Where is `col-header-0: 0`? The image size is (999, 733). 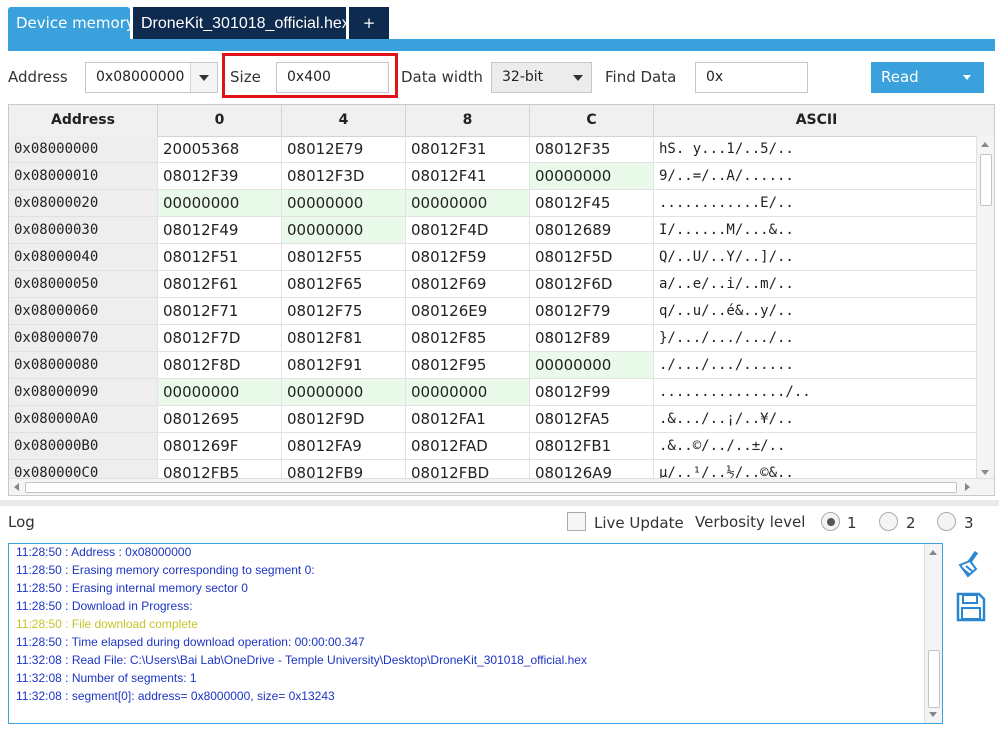
col-header-0: 0 is located at coordinates (220, 120).